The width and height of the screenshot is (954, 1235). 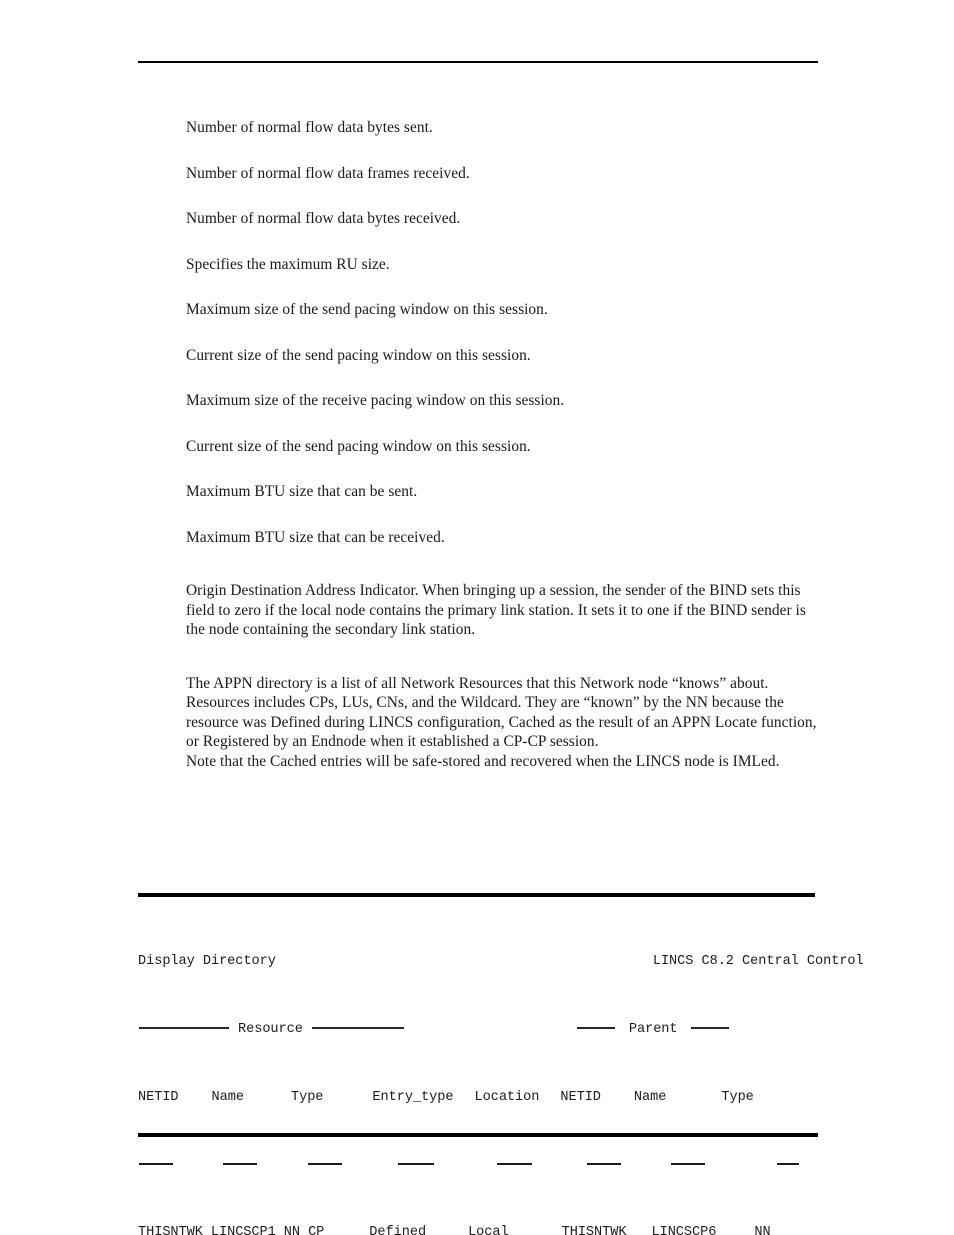 What do you see at coordinates (309, 127) in the screenshot?
I see `paragraph-bytes-sent: Number of normal flow data bytes sent.` at bounding box center [309, 127].